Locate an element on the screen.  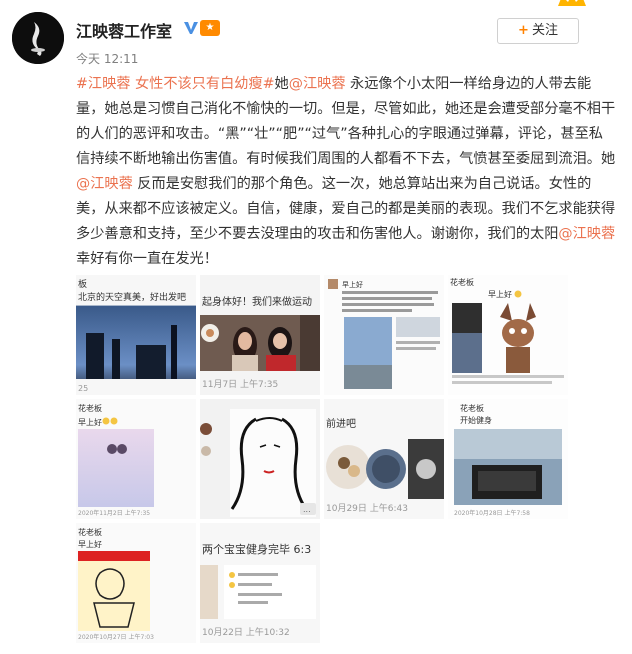
image2-caption: 起身体好！我们来做运动 is located at coordinates (257, 301).